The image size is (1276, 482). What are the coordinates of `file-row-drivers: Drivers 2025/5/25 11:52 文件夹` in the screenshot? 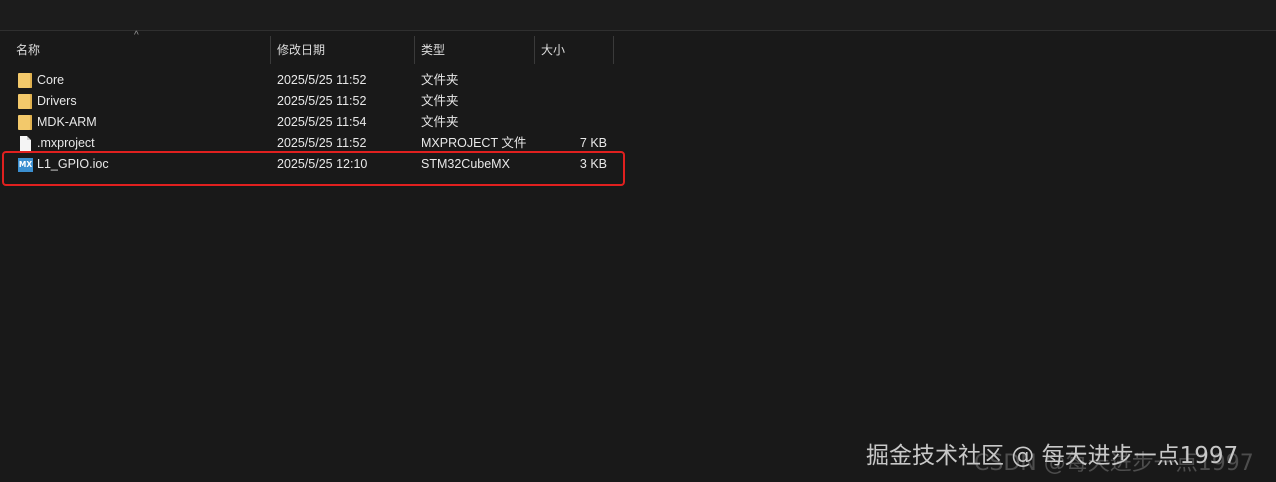 It's located at (638, 101).